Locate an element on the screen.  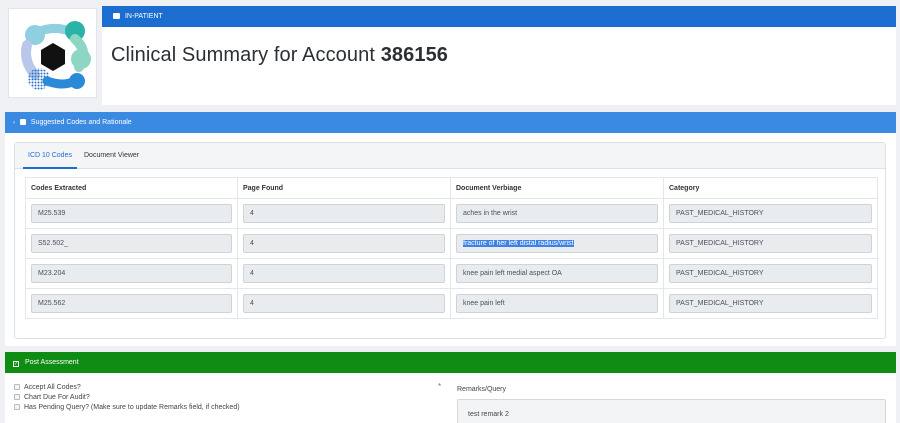
post-assessment-label: Post Assessment is located at coordinates (51, 362).